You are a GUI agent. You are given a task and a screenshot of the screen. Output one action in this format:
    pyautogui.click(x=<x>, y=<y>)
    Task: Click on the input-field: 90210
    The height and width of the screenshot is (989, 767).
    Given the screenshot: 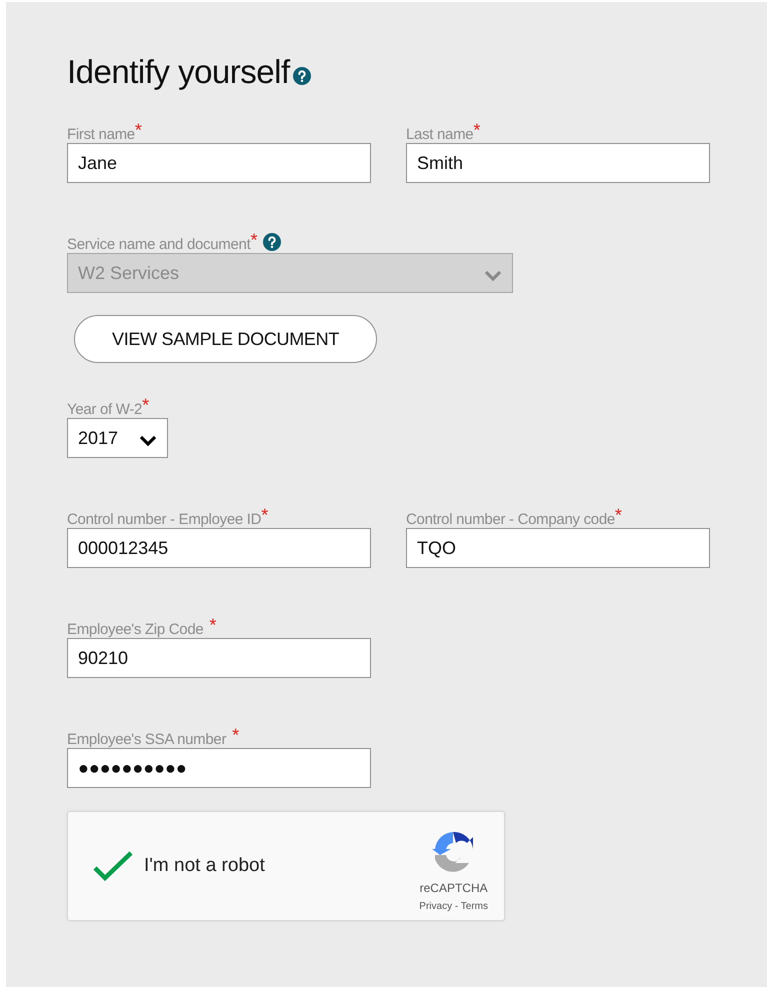 What is the action you would take?
    pyautogui.click(x=219, y=658)
    